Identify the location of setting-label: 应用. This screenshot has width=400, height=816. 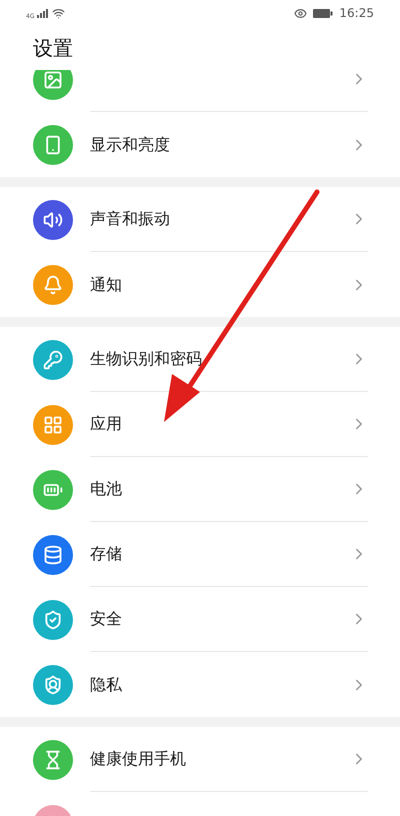
(220, 424).